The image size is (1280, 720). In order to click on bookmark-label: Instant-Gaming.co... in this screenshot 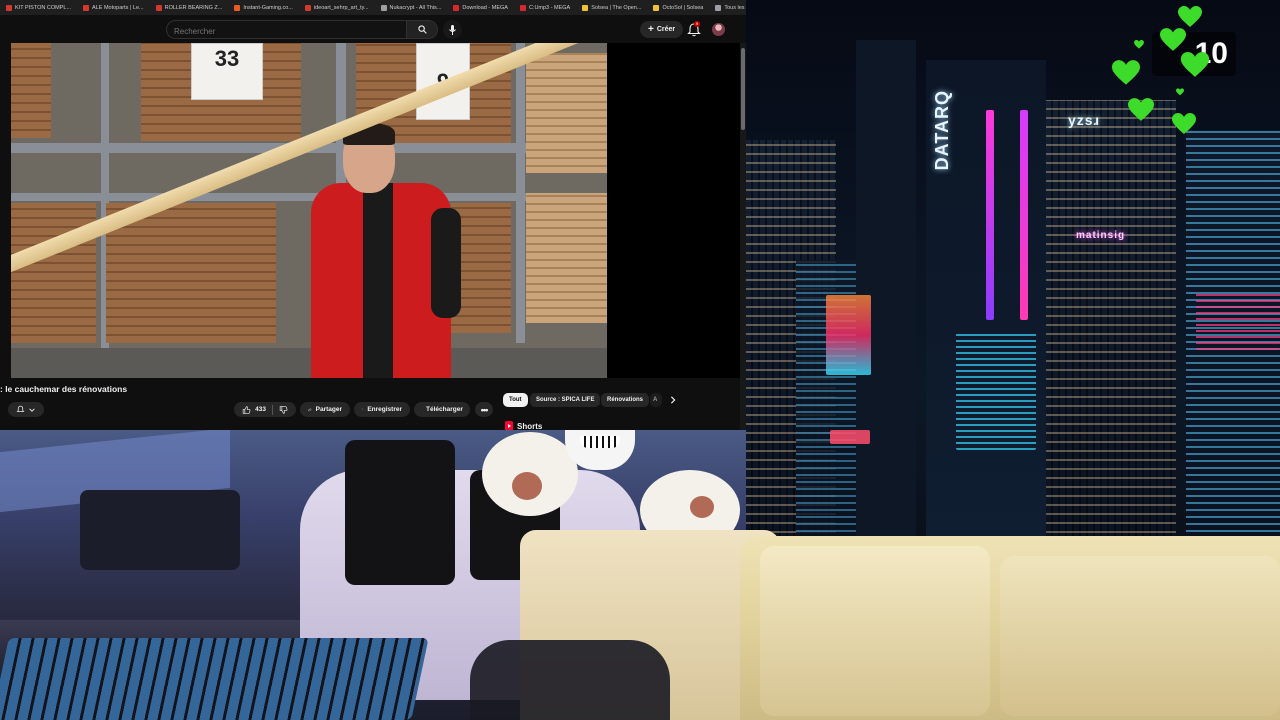, I will do `click(268, 7)`.